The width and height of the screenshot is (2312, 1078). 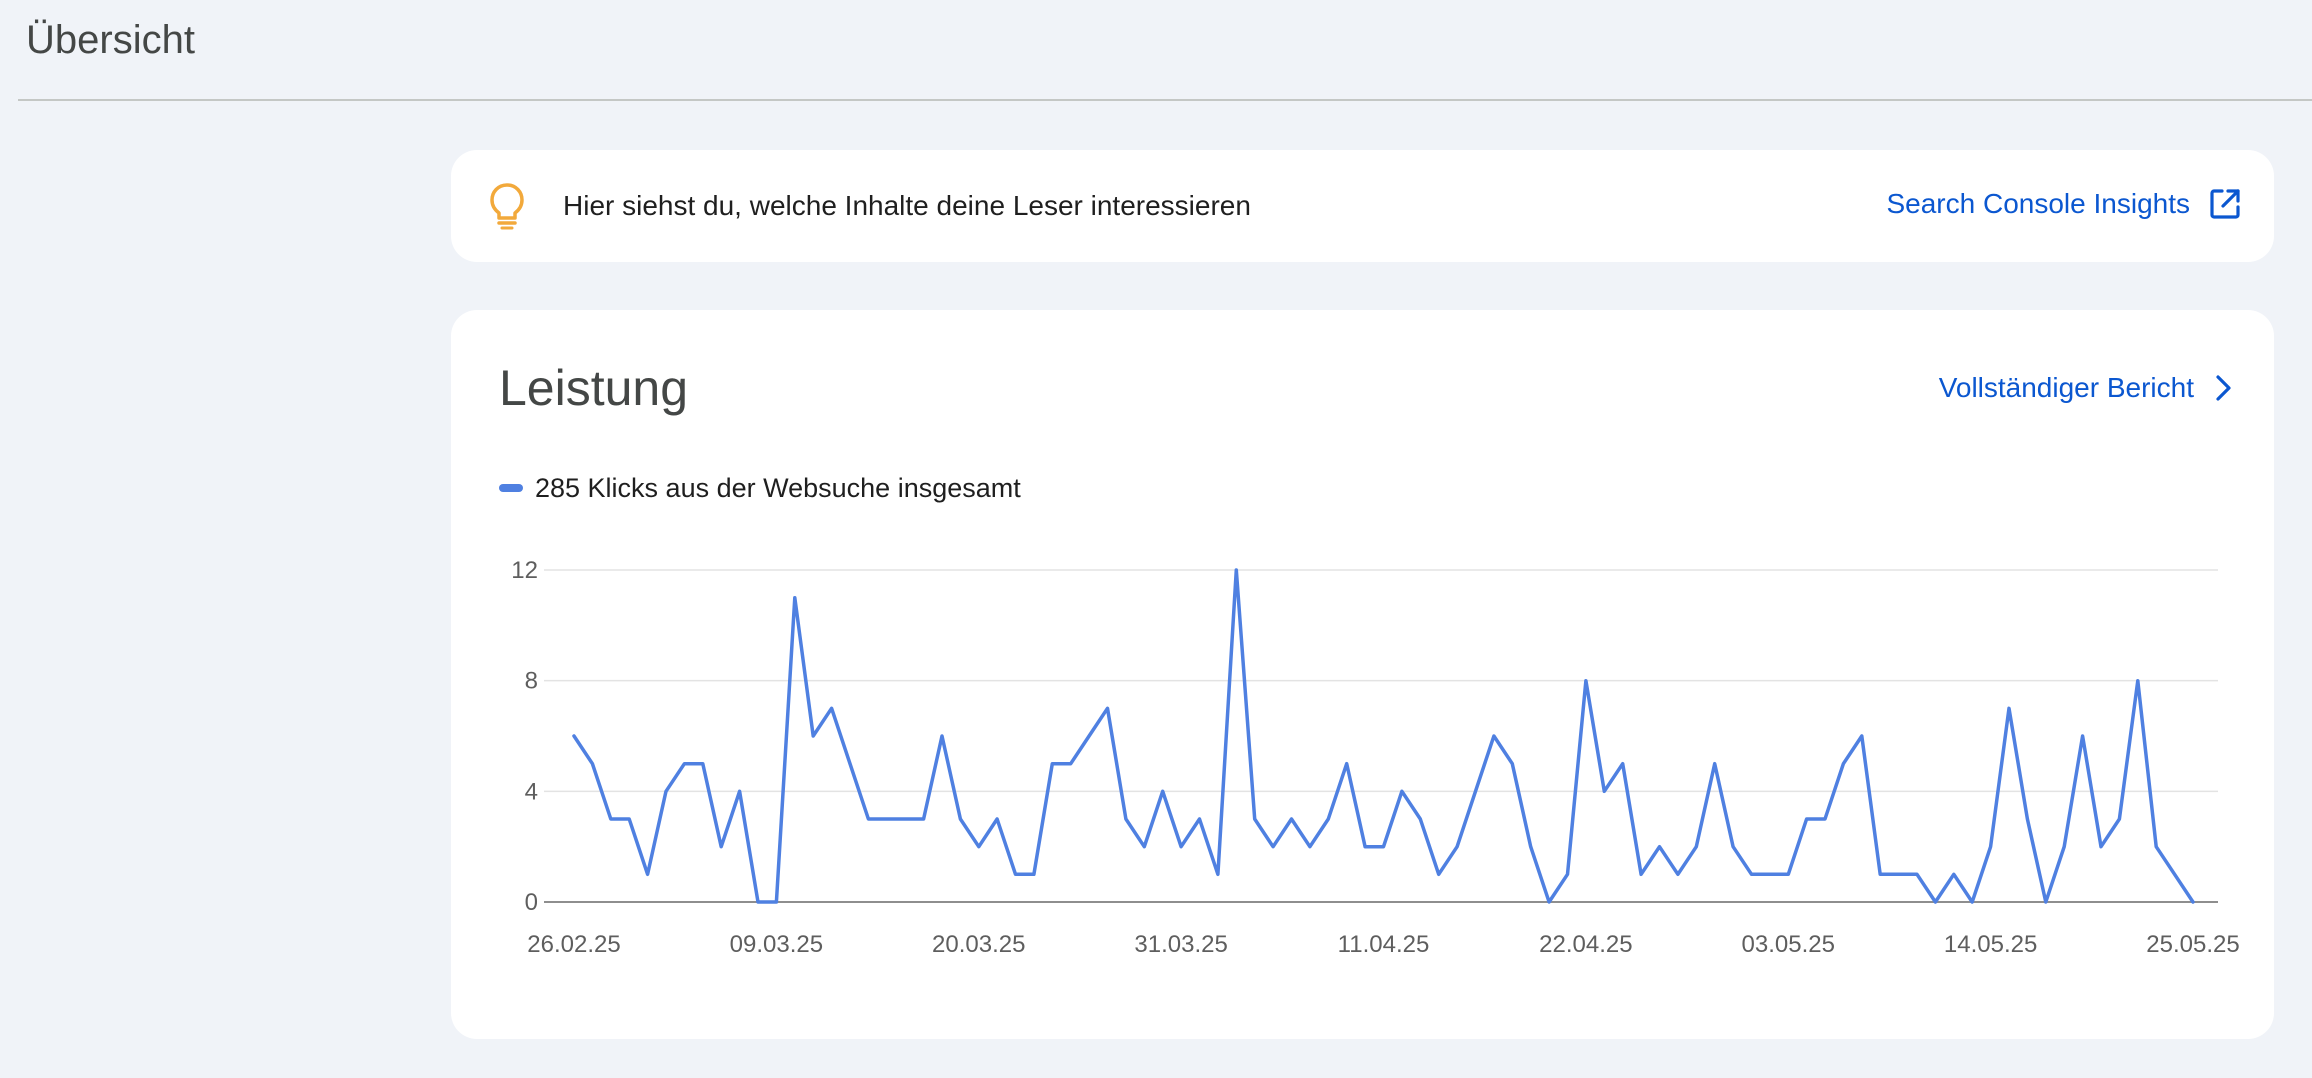 What do you see at coordinates (1990, 944) in the screenshot?
I see `x-tick-label: 14.05.25` at bounding box center [1990, 944].